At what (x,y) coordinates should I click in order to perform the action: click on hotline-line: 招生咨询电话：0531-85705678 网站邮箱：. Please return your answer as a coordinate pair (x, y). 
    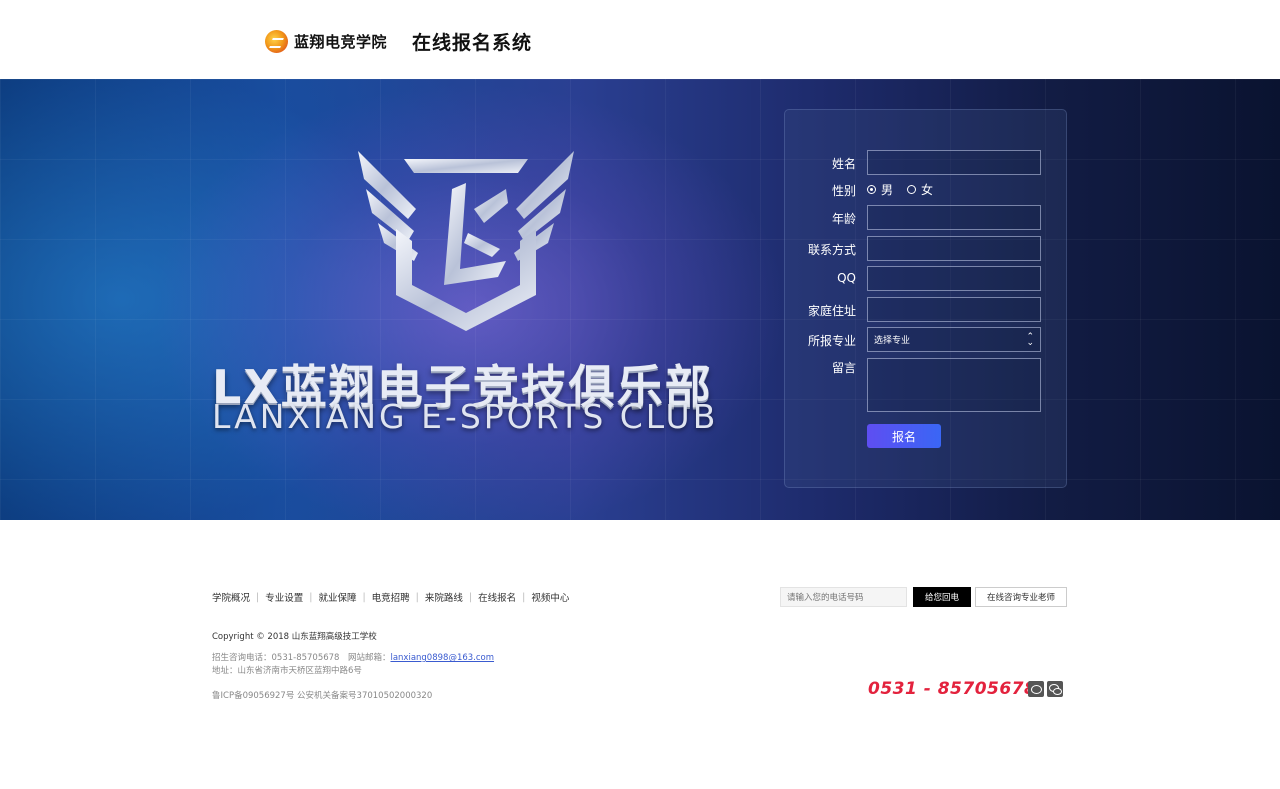
    Looking at the image, I should click on (301, 658).